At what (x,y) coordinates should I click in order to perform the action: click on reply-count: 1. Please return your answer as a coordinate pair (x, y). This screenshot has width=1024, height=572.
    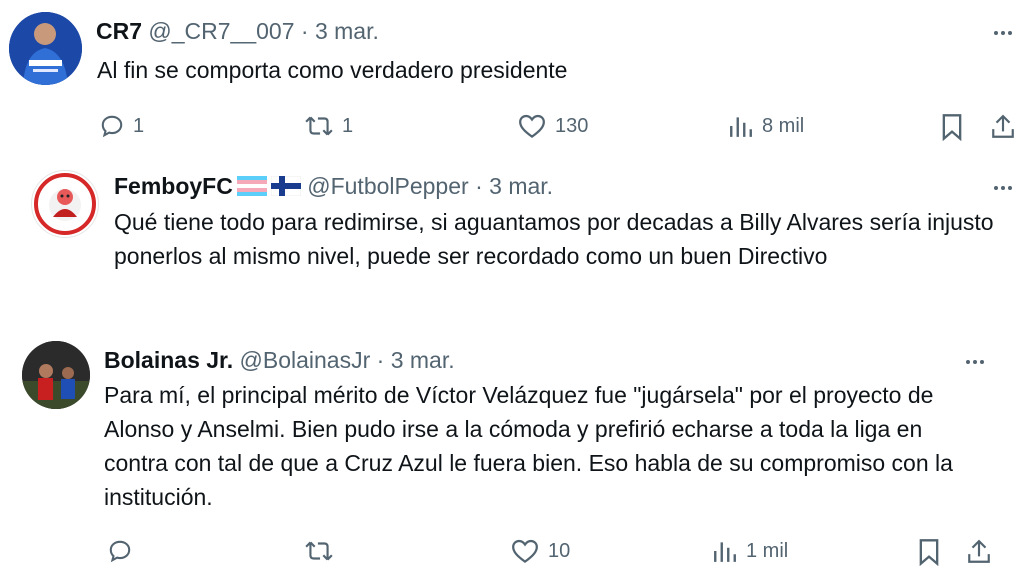
    Looking at the image, I should click on (139, 125).